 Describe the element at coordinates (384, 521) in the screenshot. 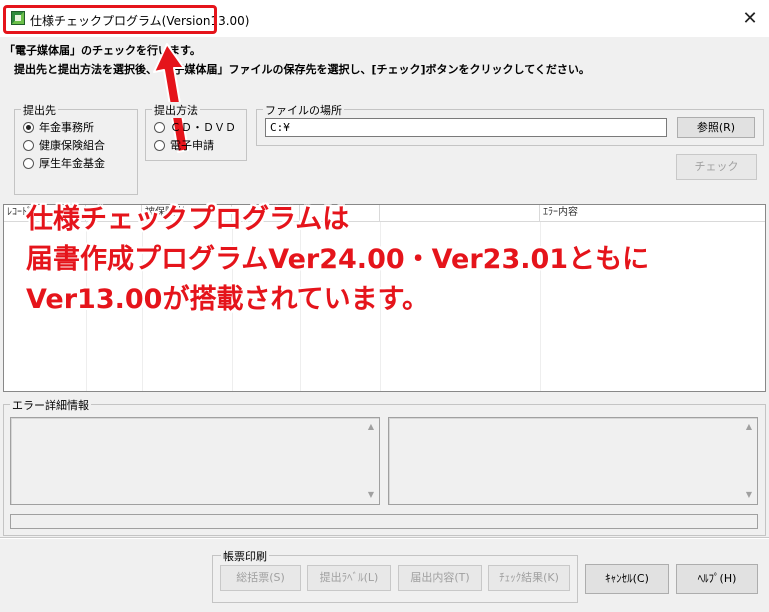

I see `progress-bar` at that location.